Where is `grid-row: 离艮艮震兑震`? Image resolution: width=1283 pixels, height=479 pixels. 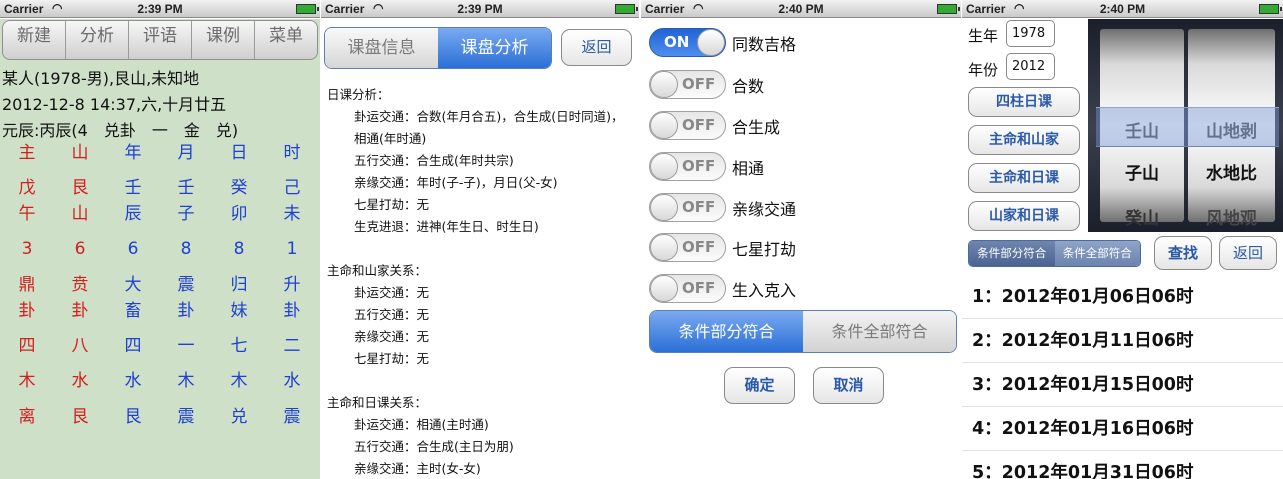
grid-row: 离艮艮震兑震 is located at coordinates (160, 418).